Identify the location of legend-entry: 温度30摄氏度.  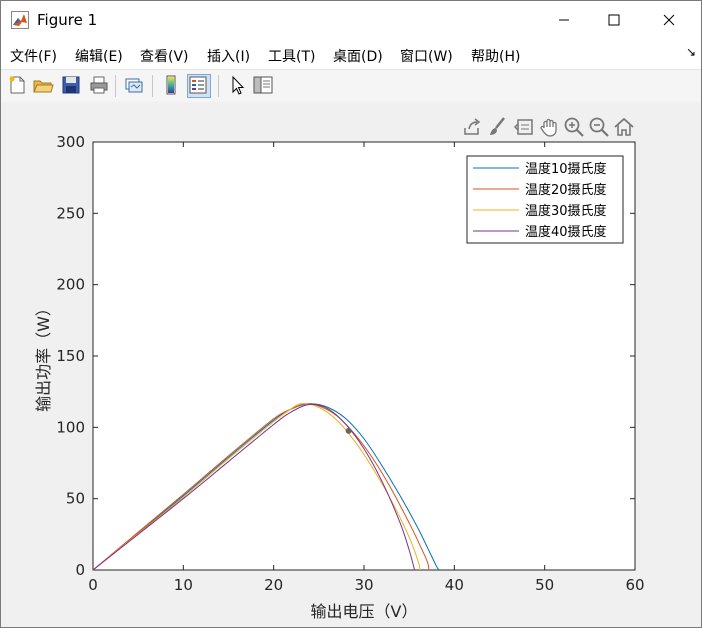
(566, 211).